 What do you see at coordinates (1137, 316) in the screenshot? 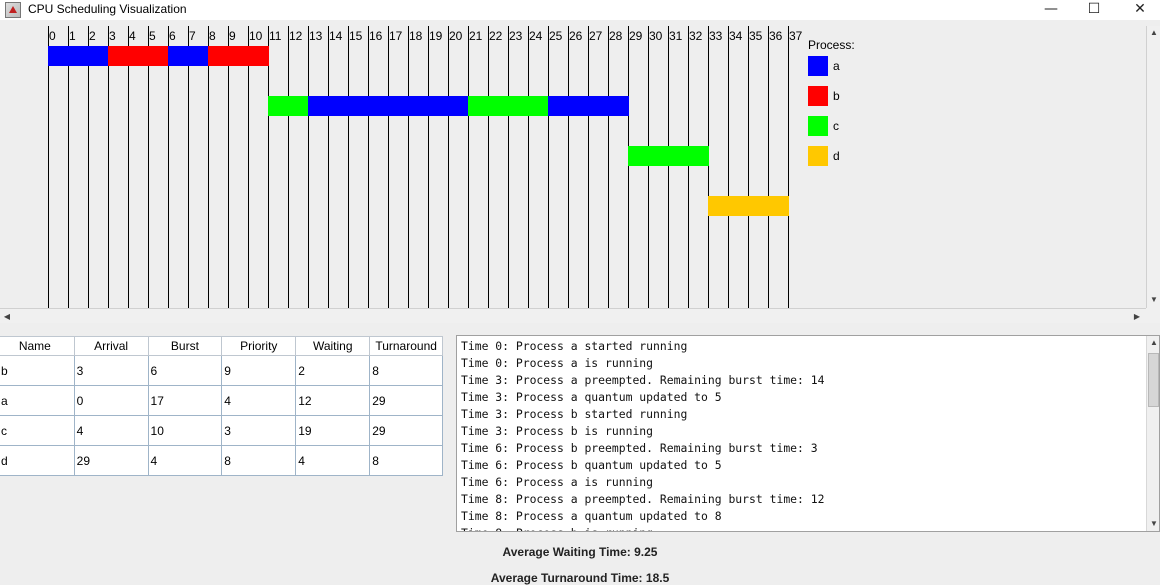
I see `scroll-right-arrow-icon: ▶` at bounding box center [1137, 316].